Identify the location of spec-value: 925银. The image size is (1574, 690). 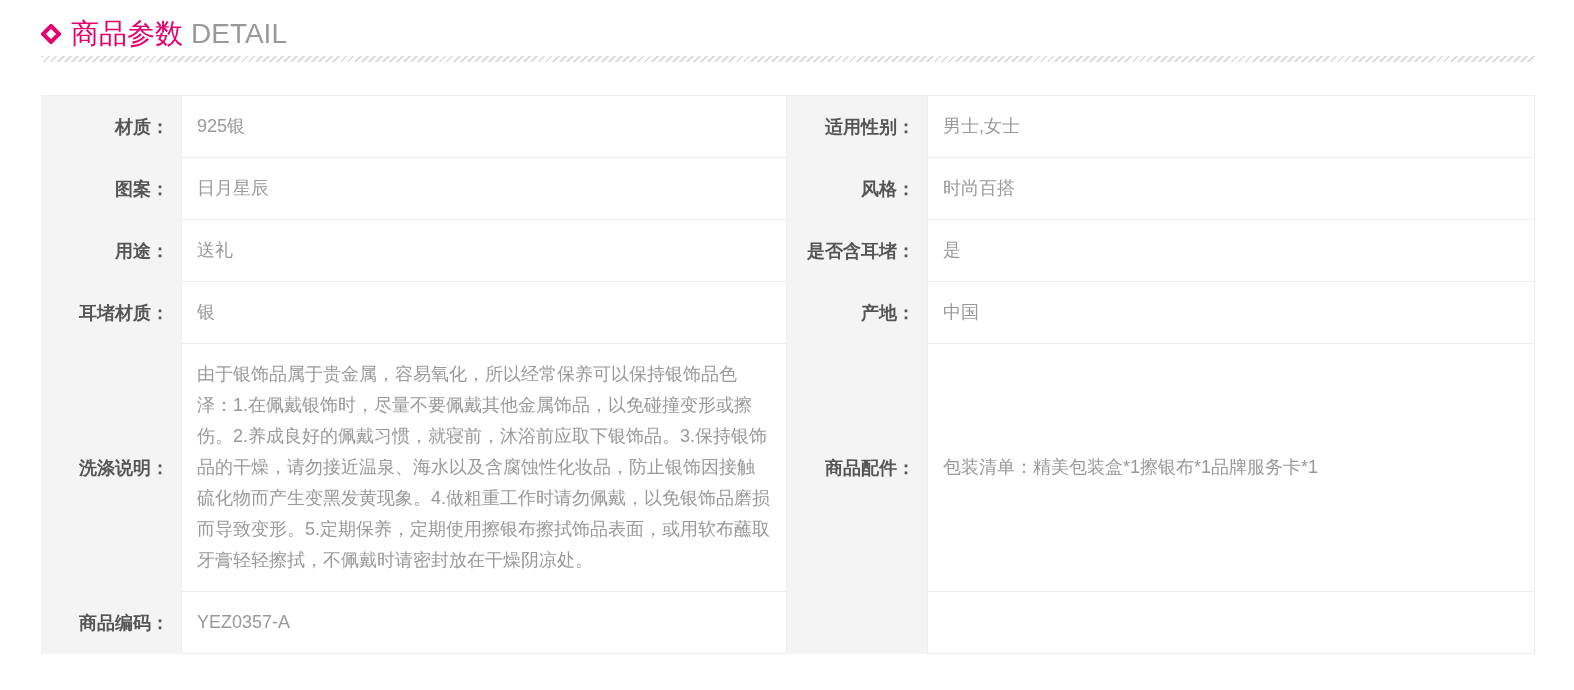
(484, 127).